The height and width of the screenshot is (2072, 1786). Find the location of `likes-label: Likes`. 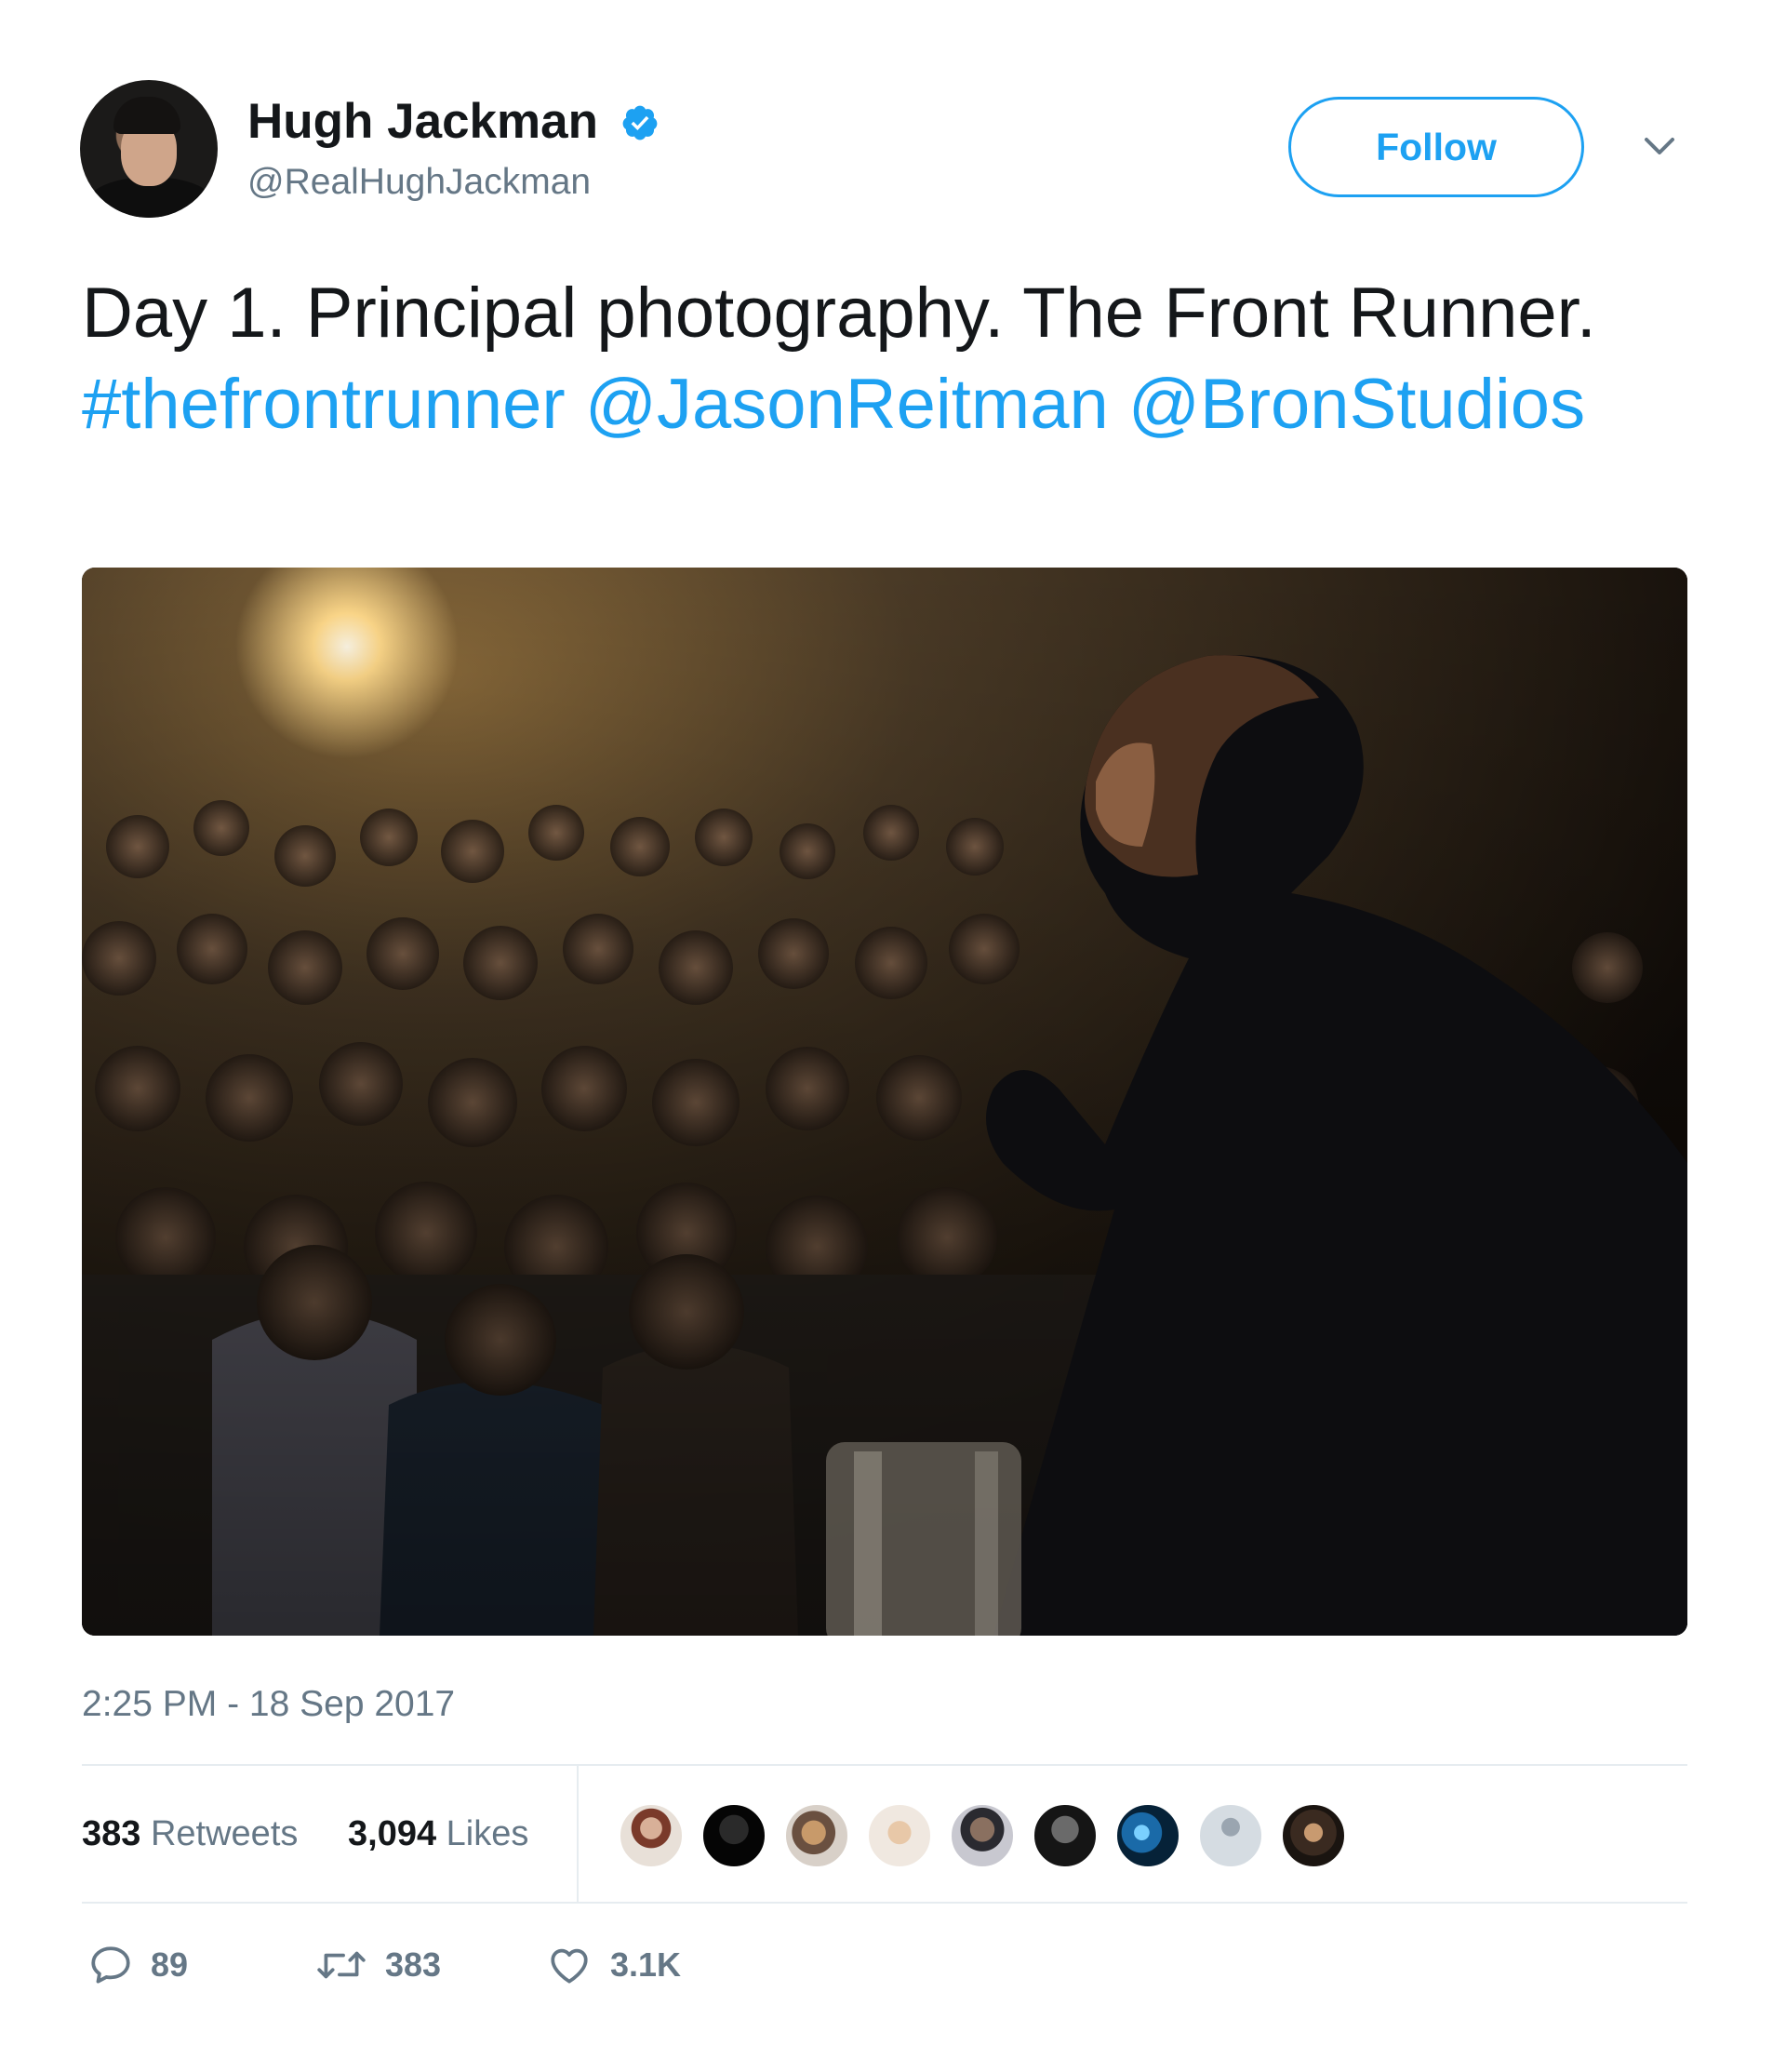

likes-label: Likes is located at coordinates (487, 1834).